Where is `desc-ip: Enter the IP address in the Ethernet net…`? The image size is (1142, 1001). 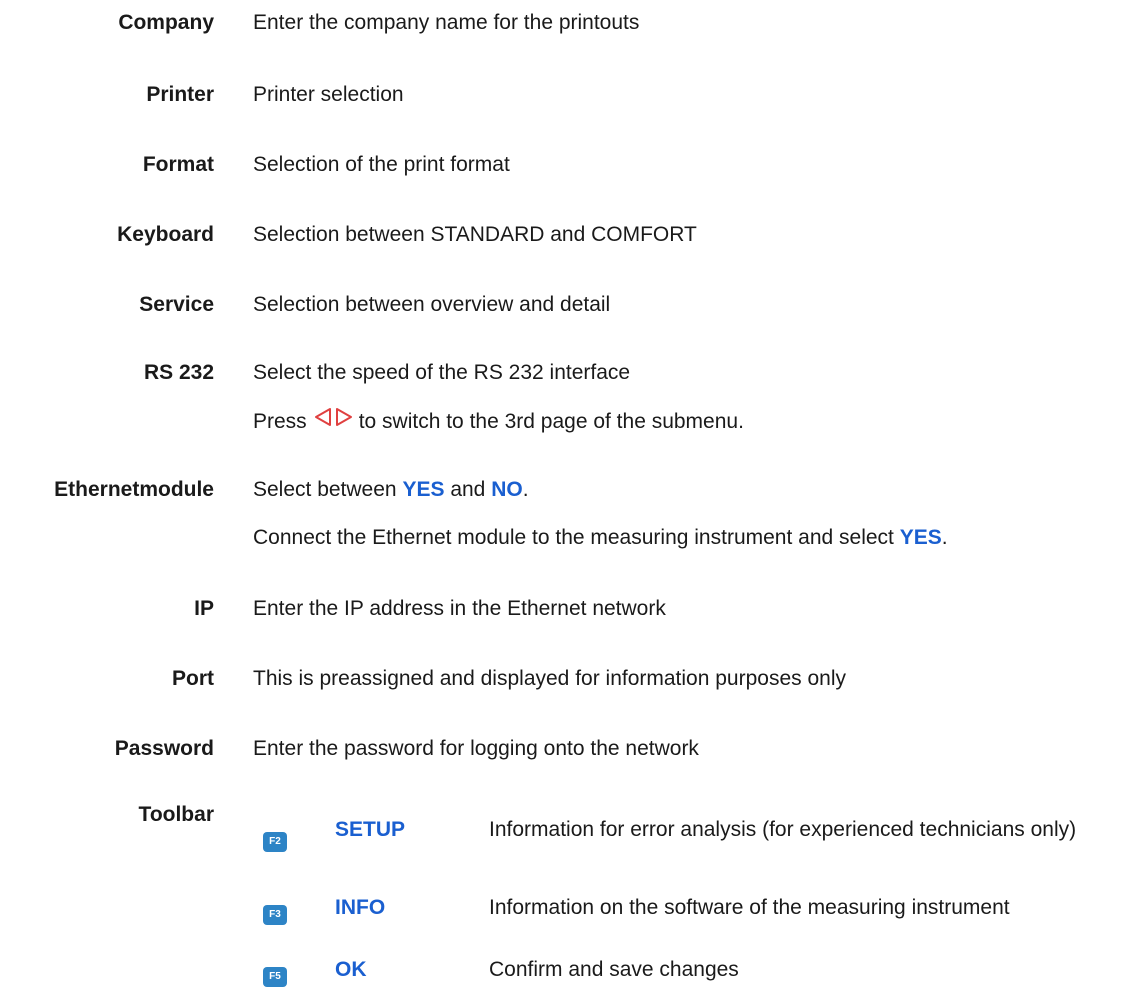
desc-ip: Enter the IP address in the Ethernet net… is located at coordinates (459, 608).